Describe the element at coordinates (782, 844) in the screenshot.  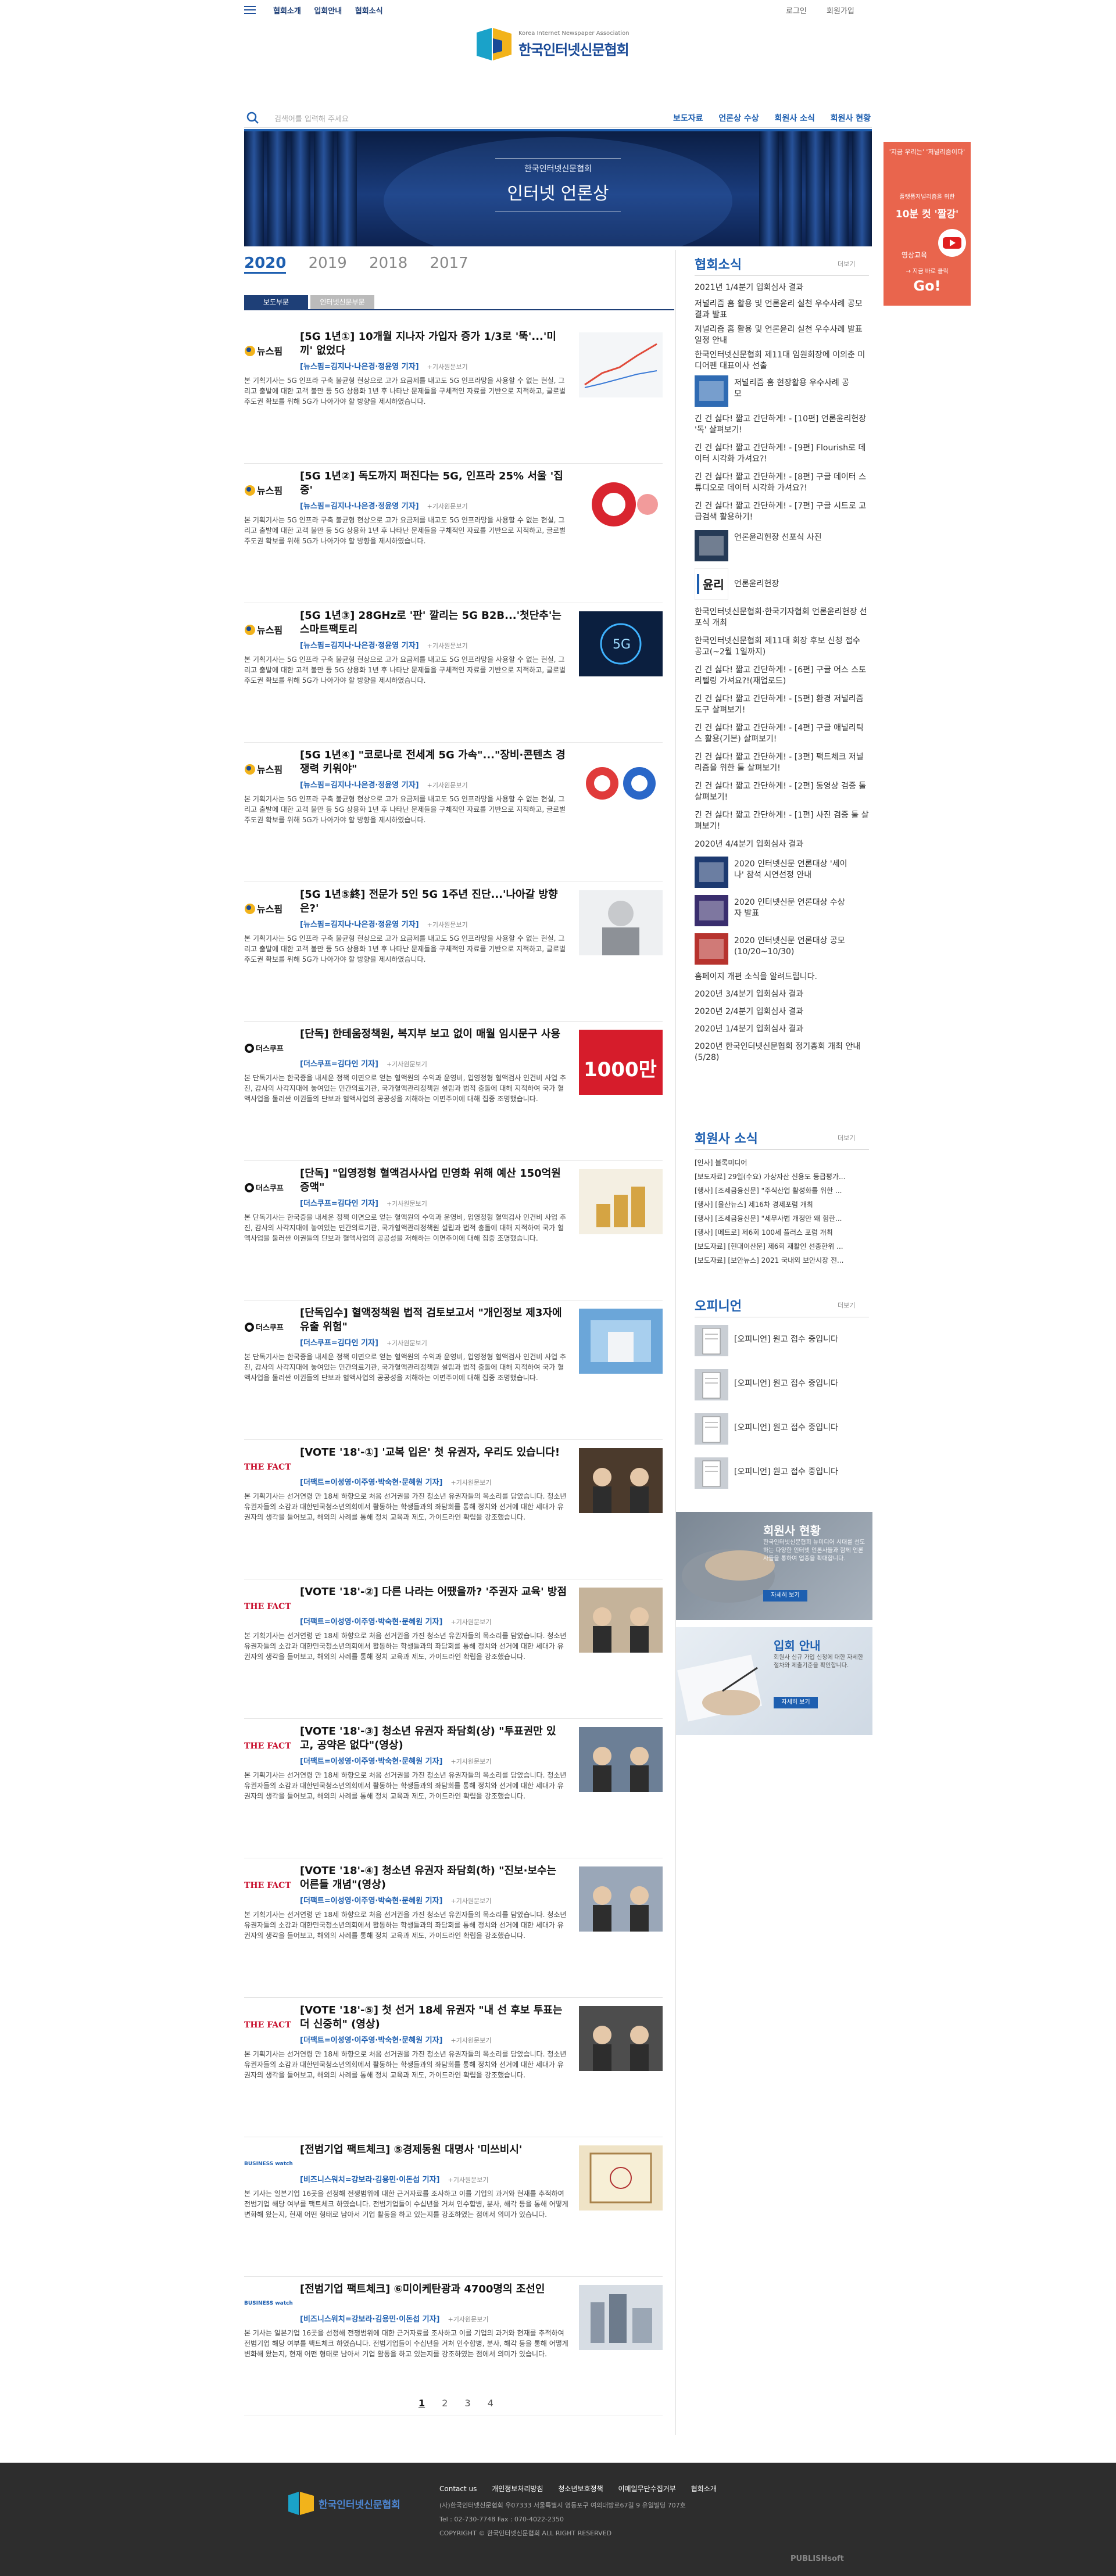
I see `news-list-item: 2020년 4/4분기 입회심사 결과` at that location.